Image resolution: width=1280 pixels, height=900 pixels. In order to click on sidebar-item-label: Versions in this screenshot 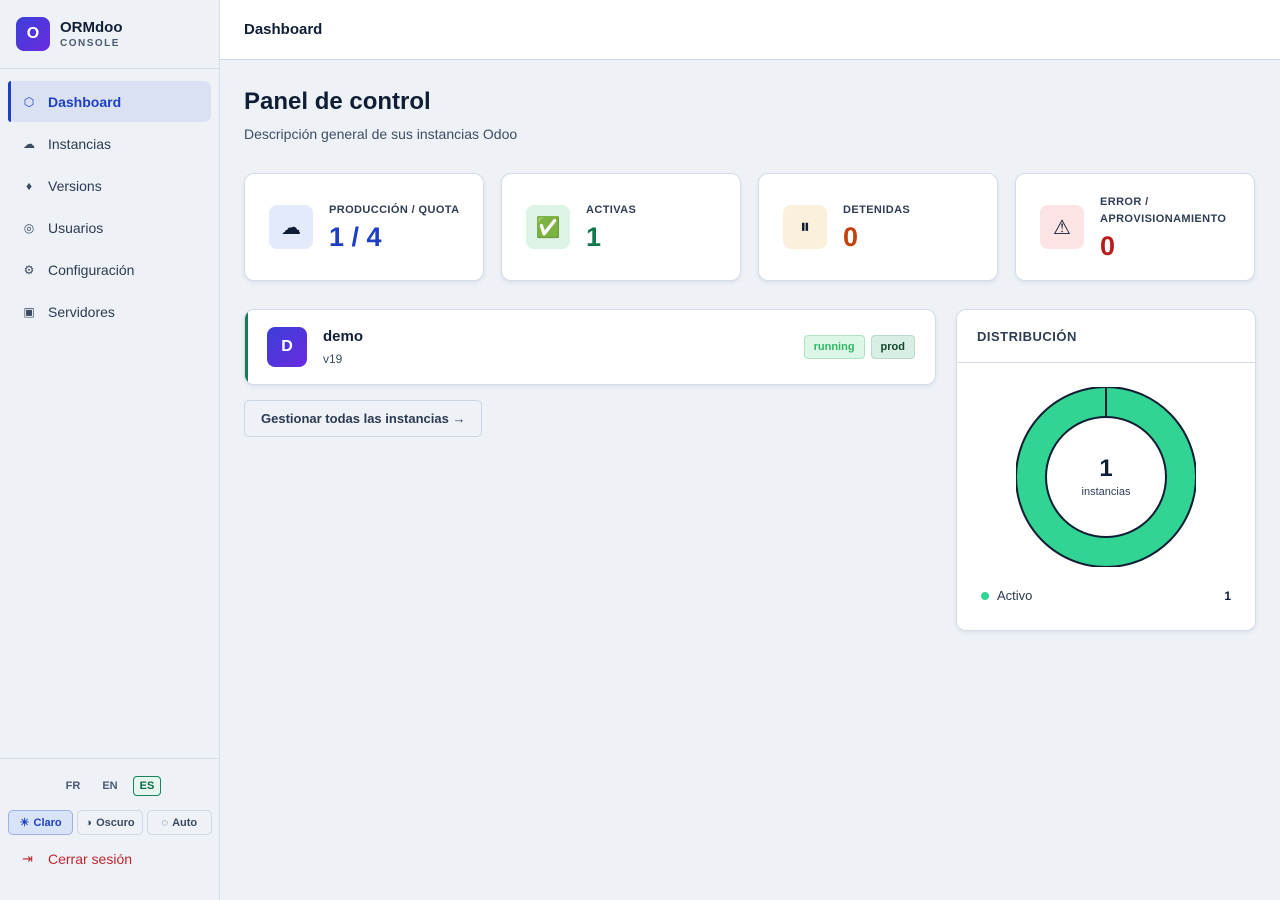, I will do `click(75, 185)`.